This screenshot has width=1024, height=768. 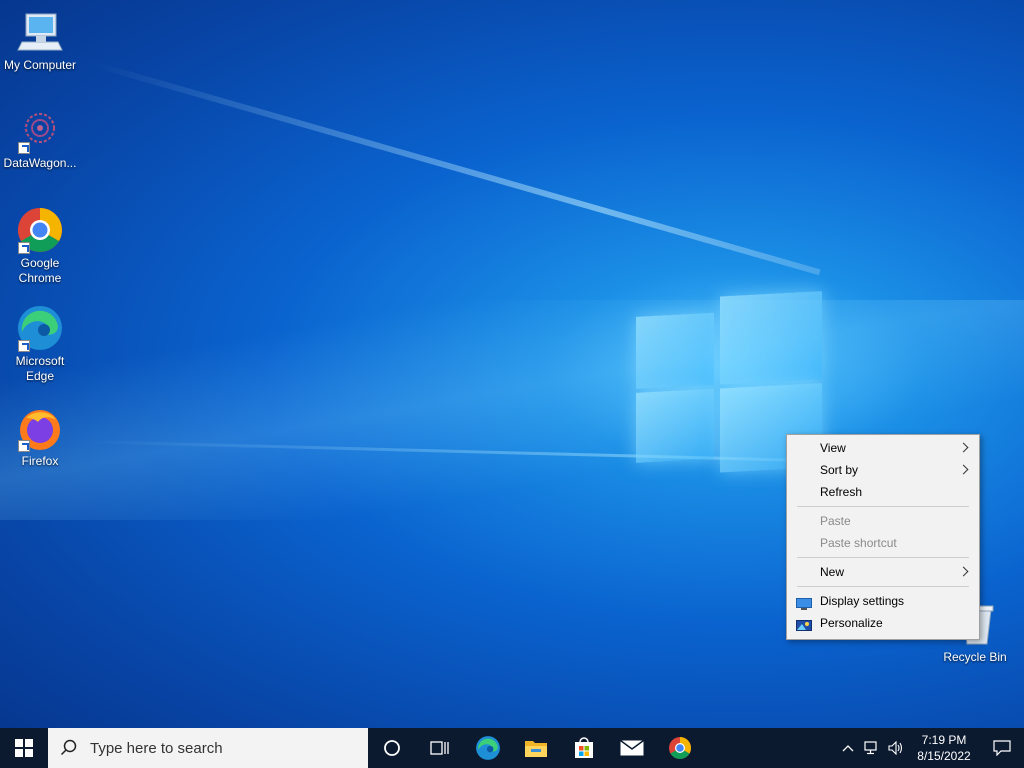 I want to click on menu-item-refresh: Refresh, so click(x=883, y=492).